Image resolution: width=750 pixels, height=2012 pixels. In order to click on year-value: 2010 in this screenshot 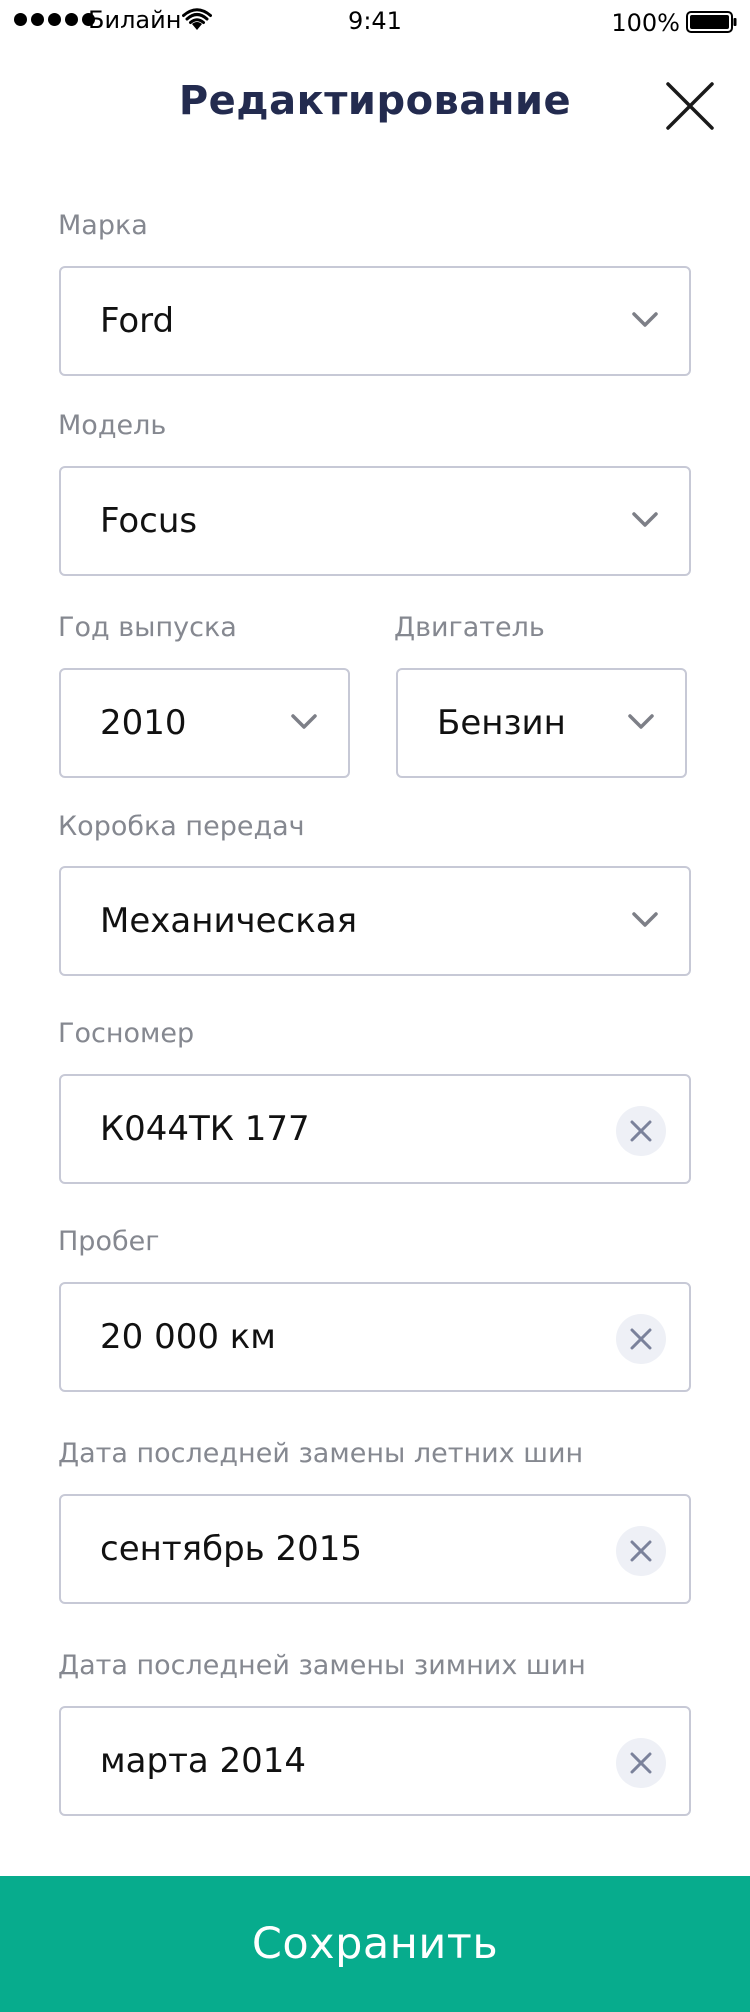, I will do `click(143, 723)`.